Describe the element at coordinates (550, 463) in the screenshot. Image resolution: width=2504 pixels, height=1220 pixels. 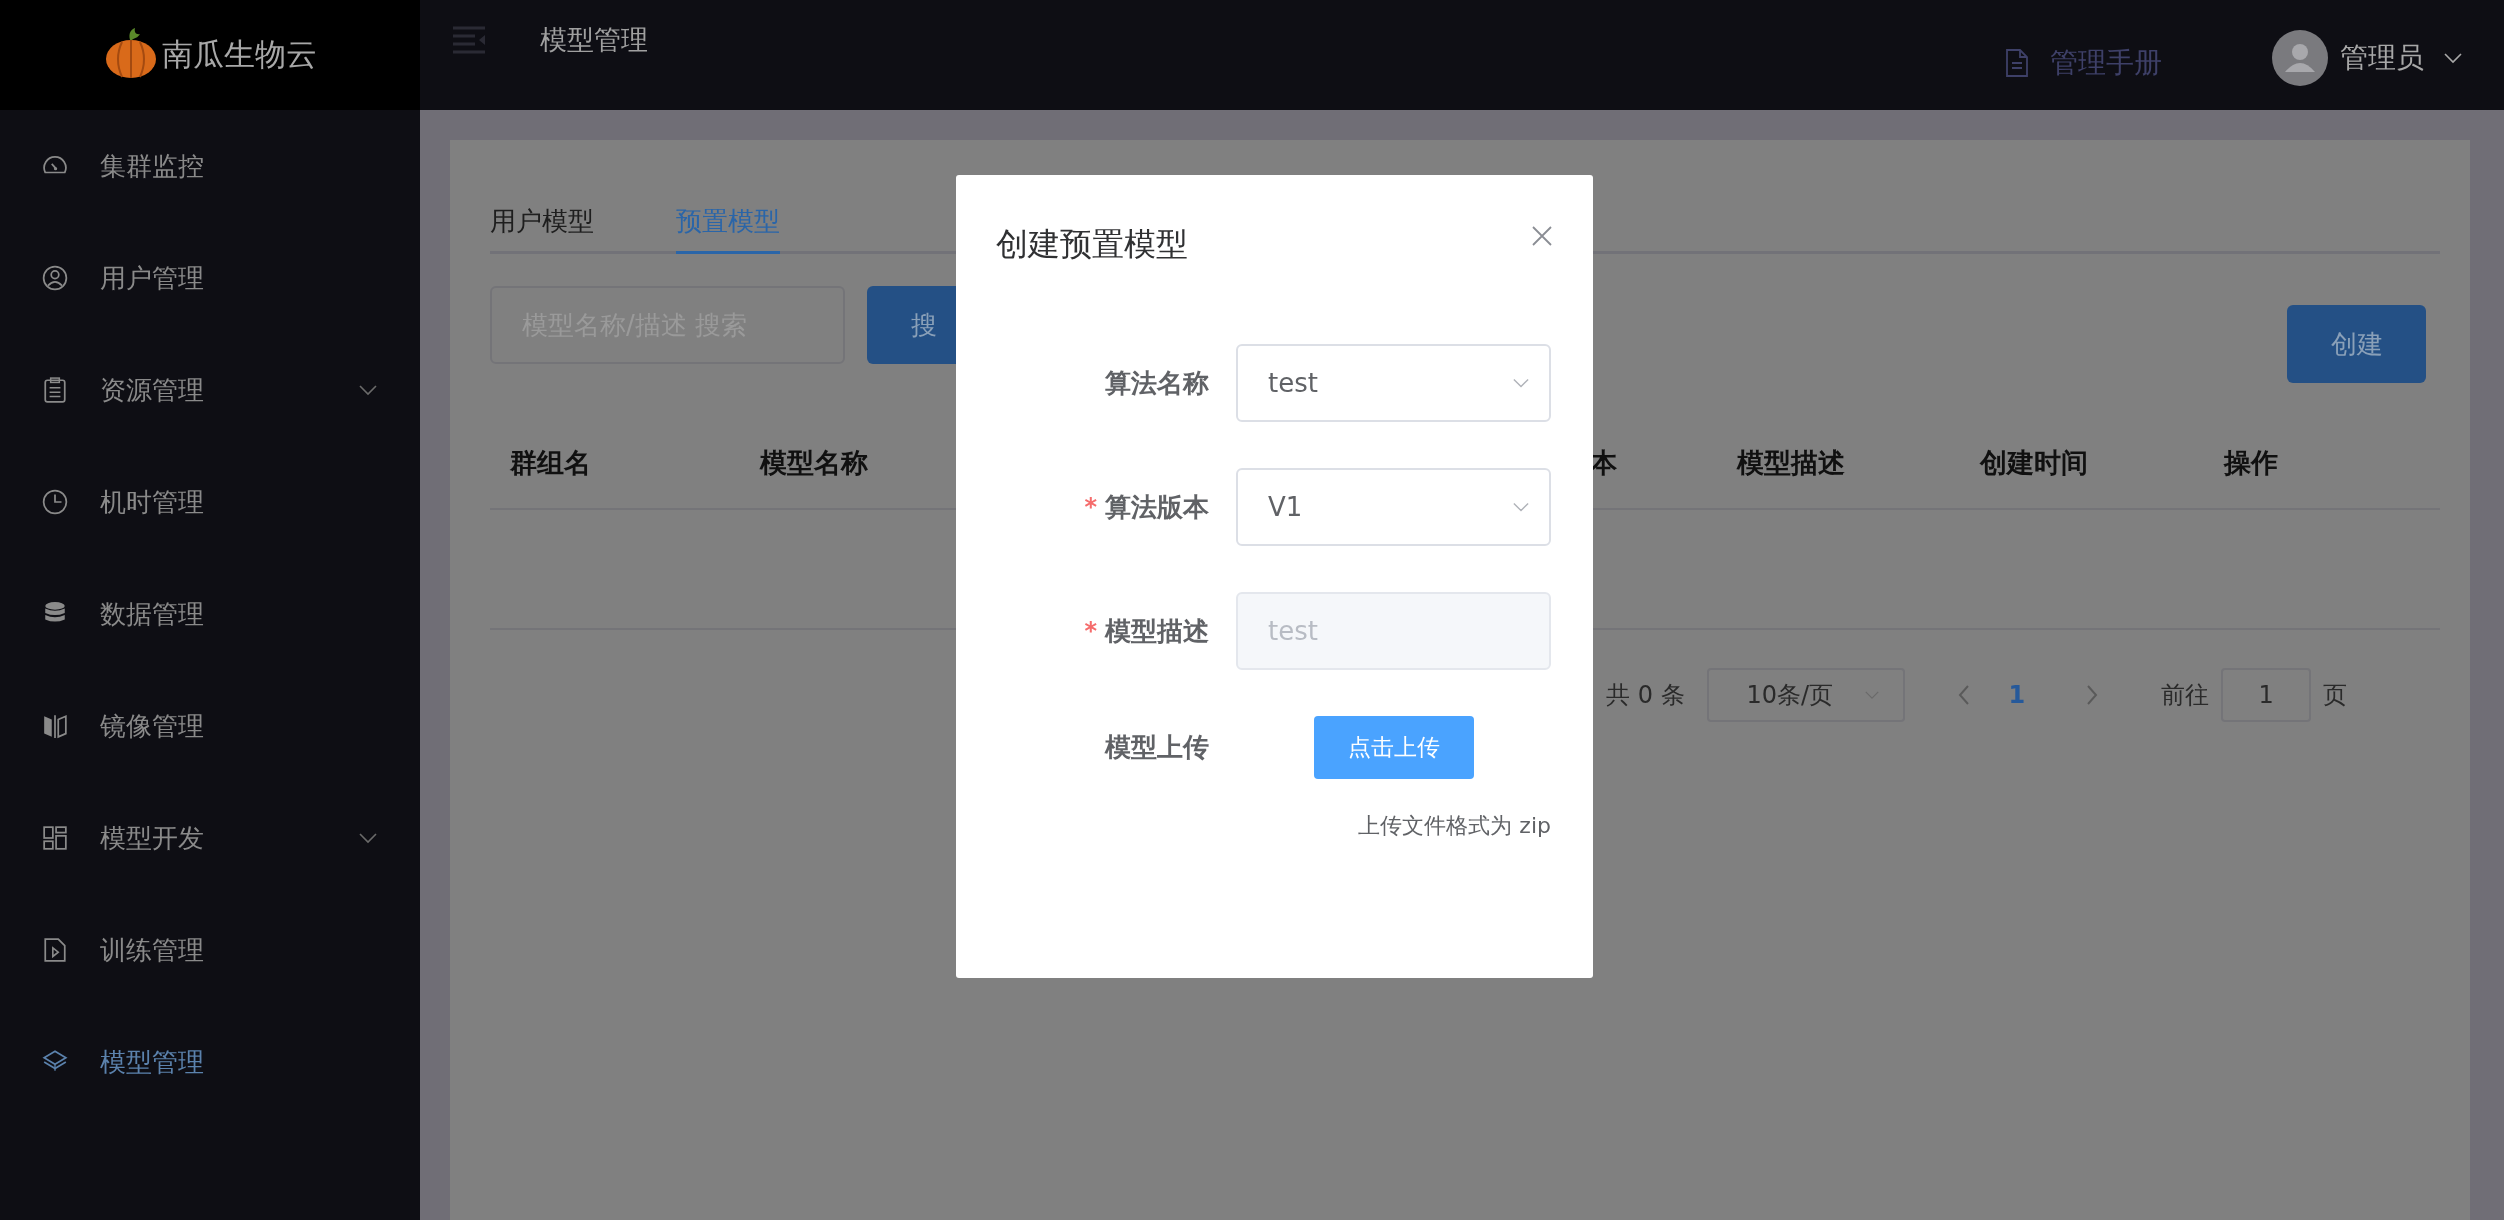
I see `column-header: 群组名` at that location.